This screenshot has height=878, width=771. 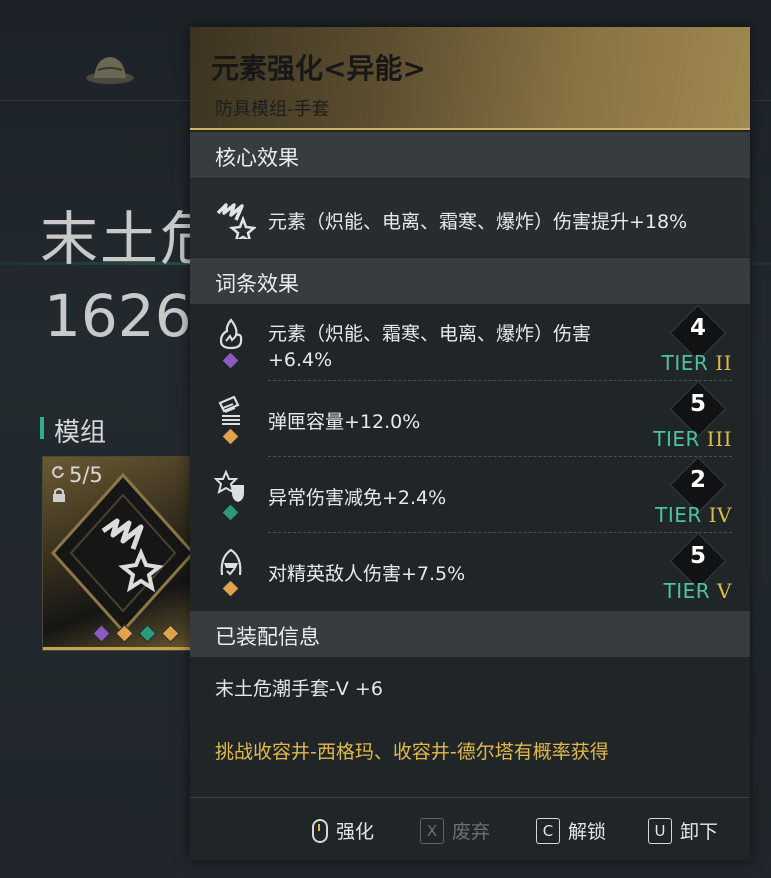 I want to click on magazine-icon, so click(x=229, y=410).